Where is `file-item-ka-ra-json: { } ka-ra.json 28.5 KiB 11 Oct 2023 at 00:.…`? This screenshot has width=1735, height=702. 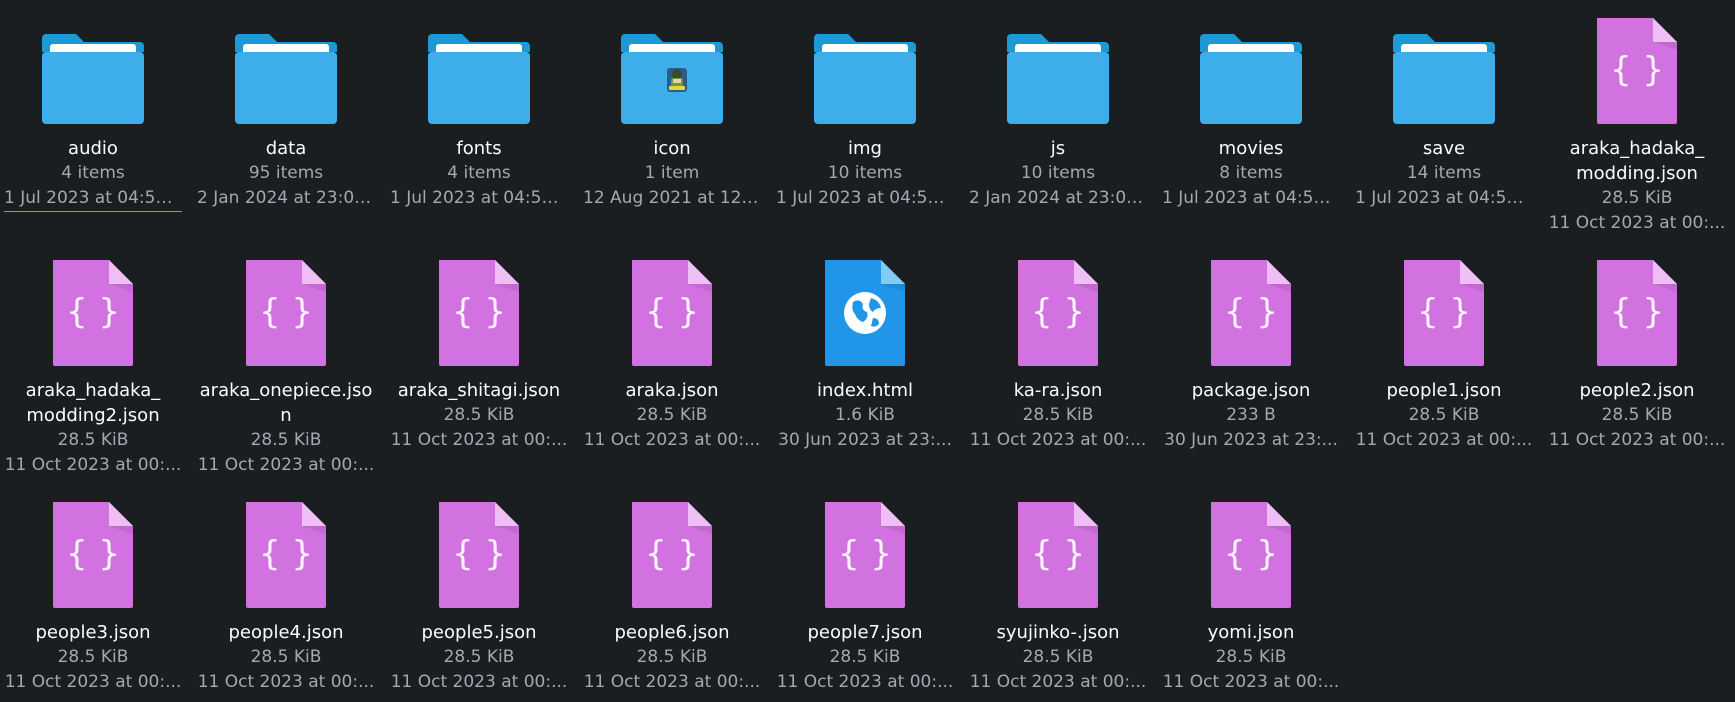
file-item-ka-ra-json: { } ka-ra.json 28.5 KiB 11 Oct 2023 at 00:.… is located at coordinates (1058, 351).